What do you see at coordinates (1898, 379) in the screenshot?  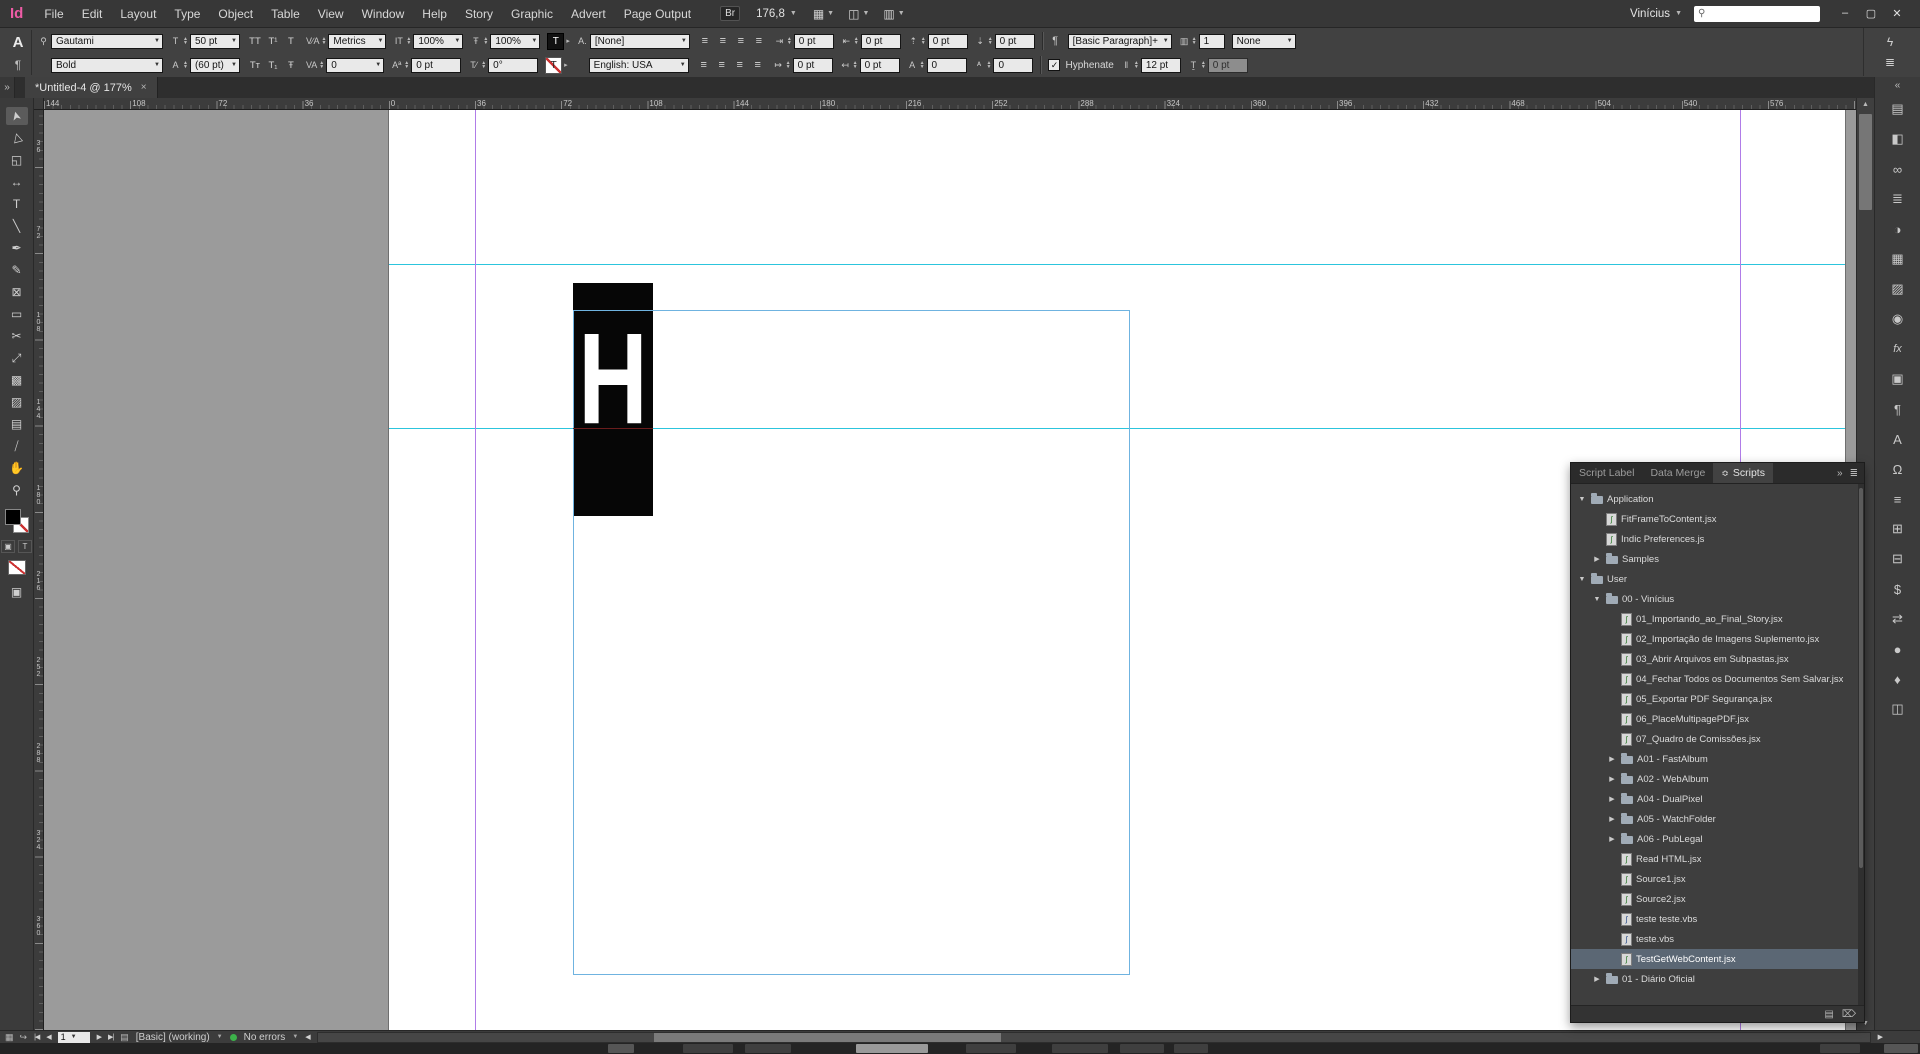 I see `object-styles-panel-icon: ▣` at bounding box center [1898, 379].